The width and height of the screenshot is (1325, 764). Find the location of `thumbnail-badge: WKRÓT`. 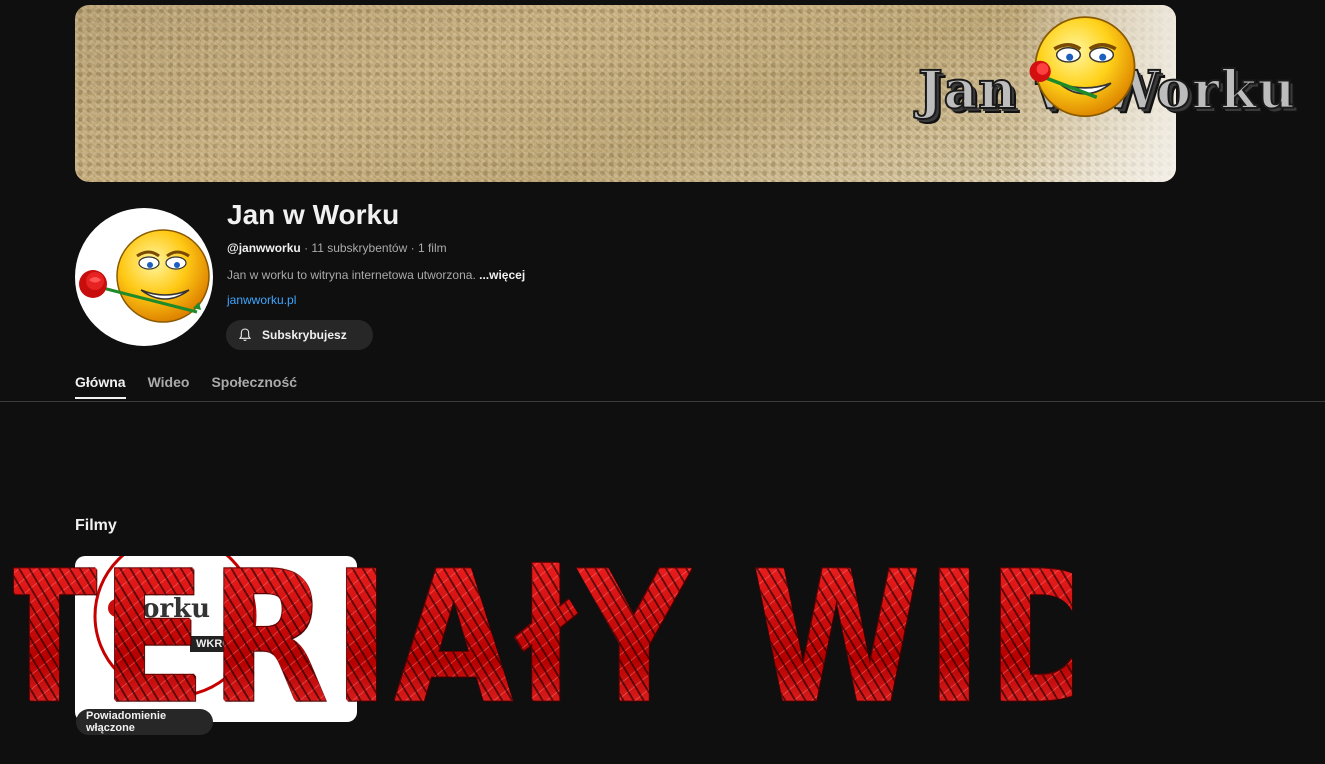

thumbnail-badge: WKRÓT is located at coordinates (217, 644).